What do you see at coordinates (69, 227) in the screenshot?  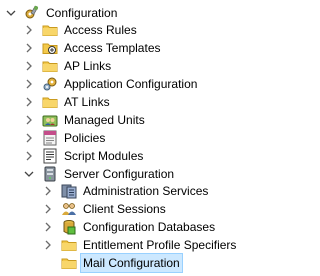 I see `configuration-databases-icon` at bounding box center [69, 227].